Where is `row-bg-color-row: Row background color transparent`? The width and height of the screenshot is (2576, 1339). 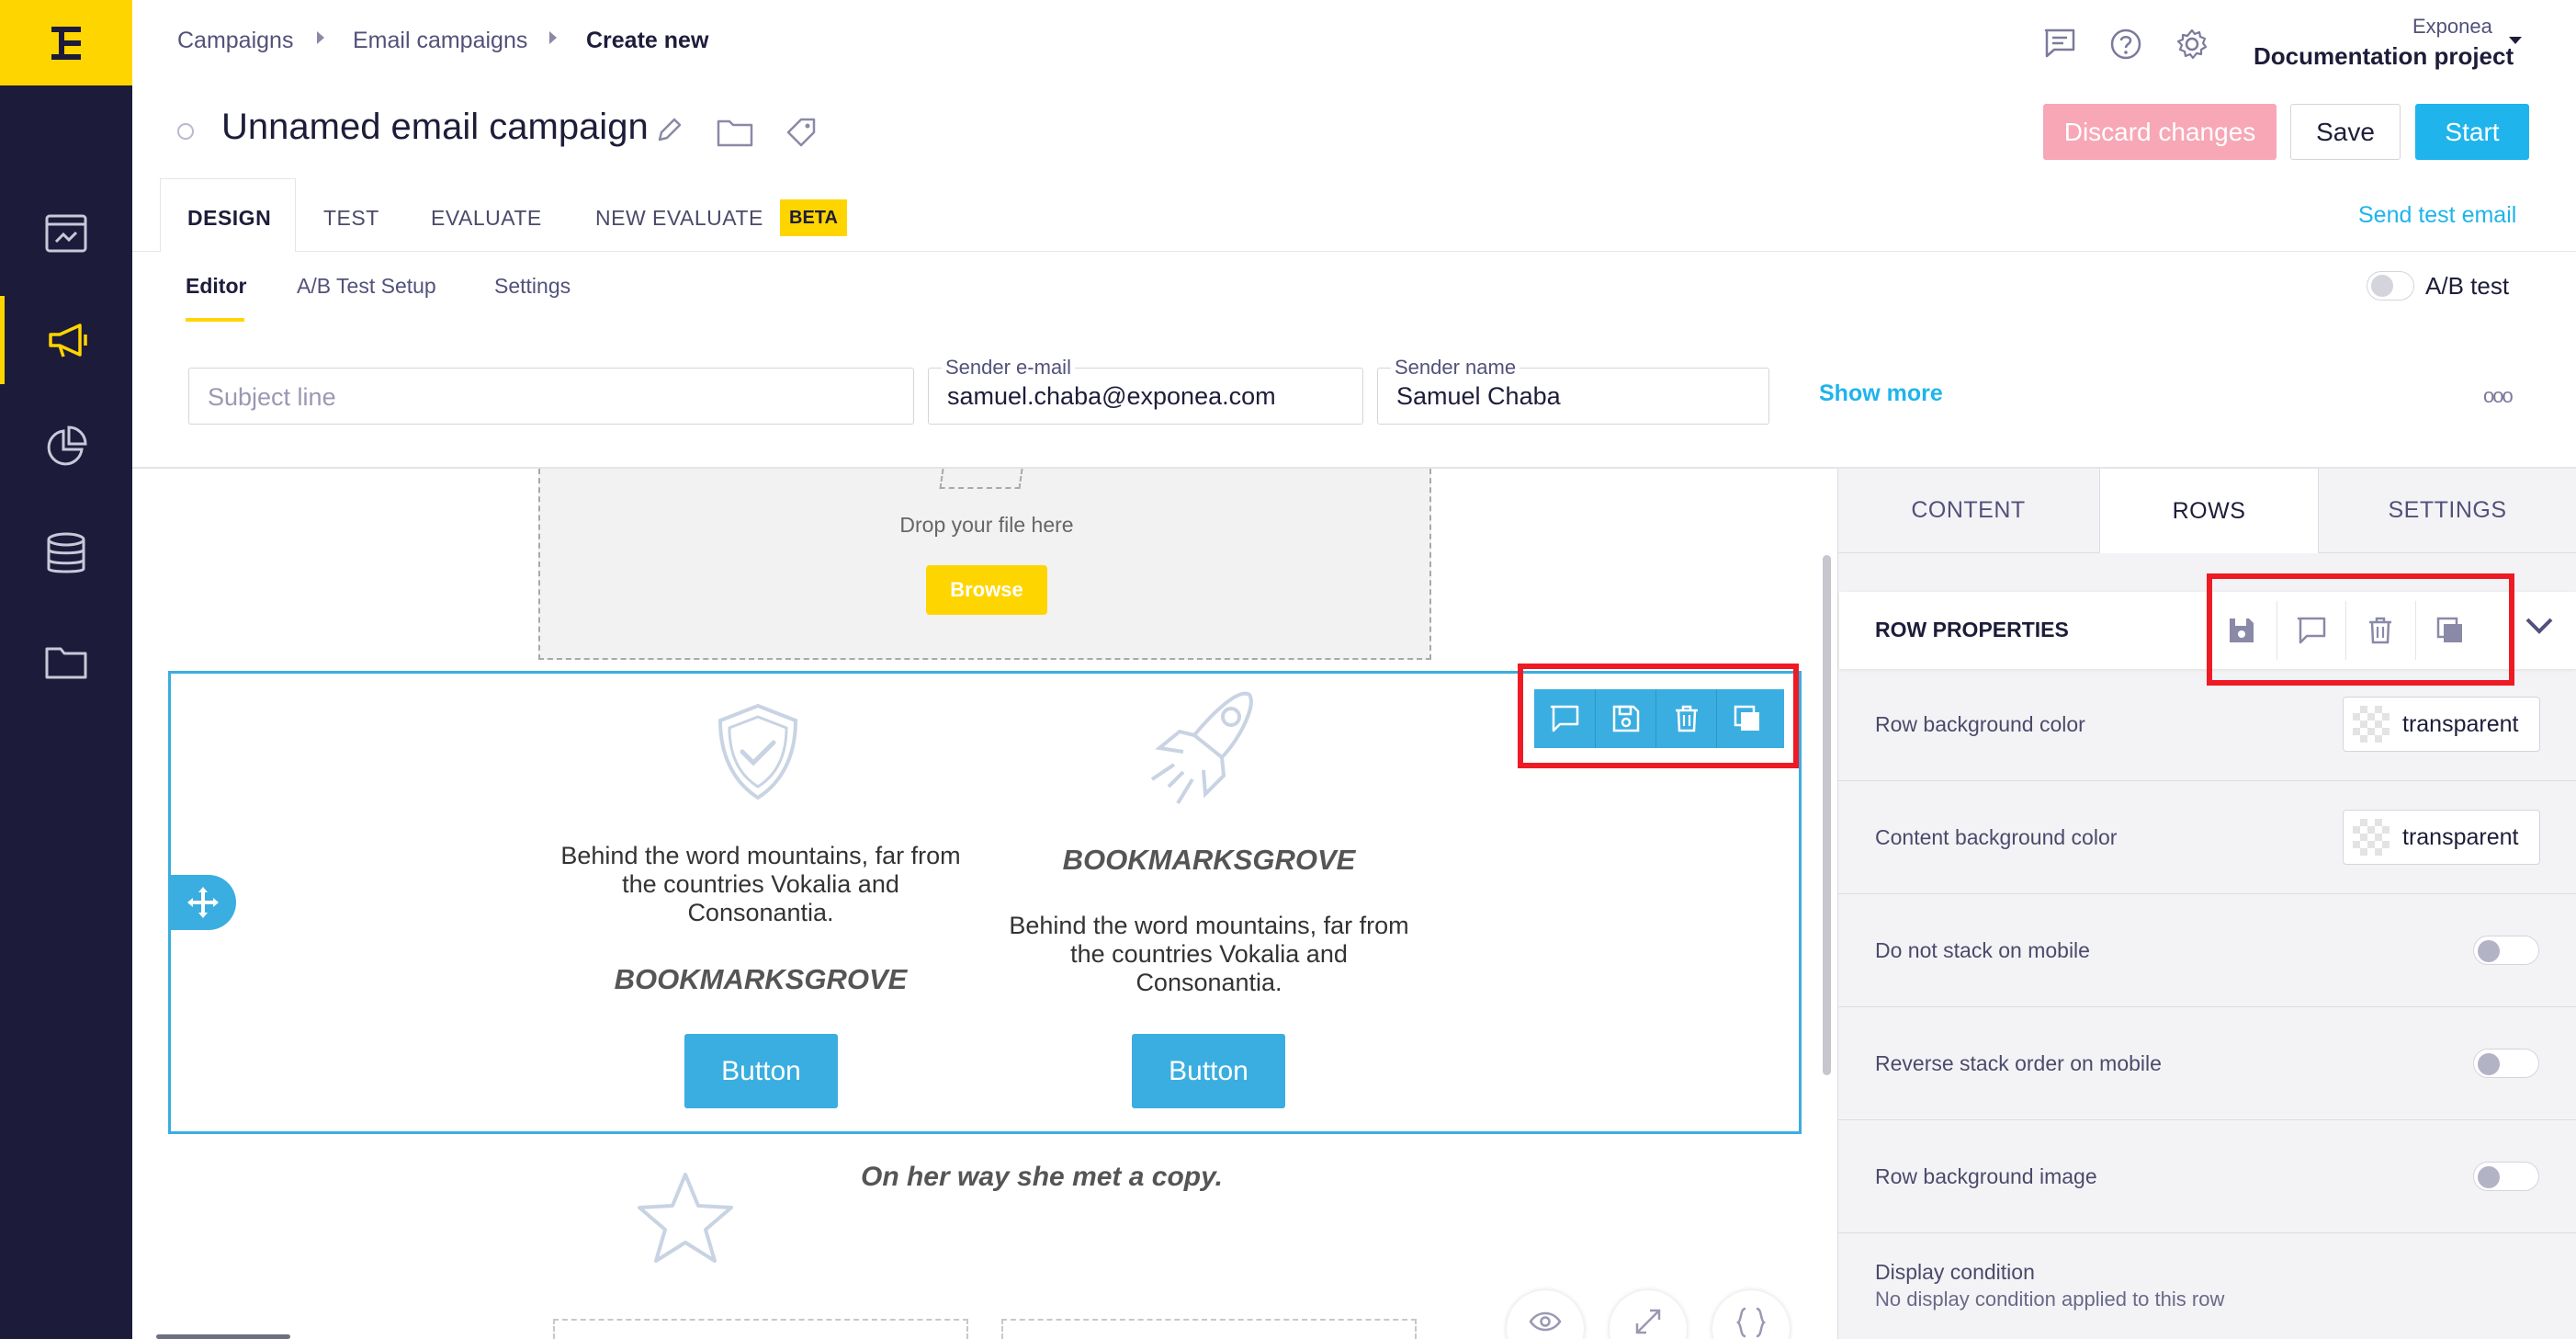
row-bg-color-row: Row background color transparent is located at coordinates (2206, 725).